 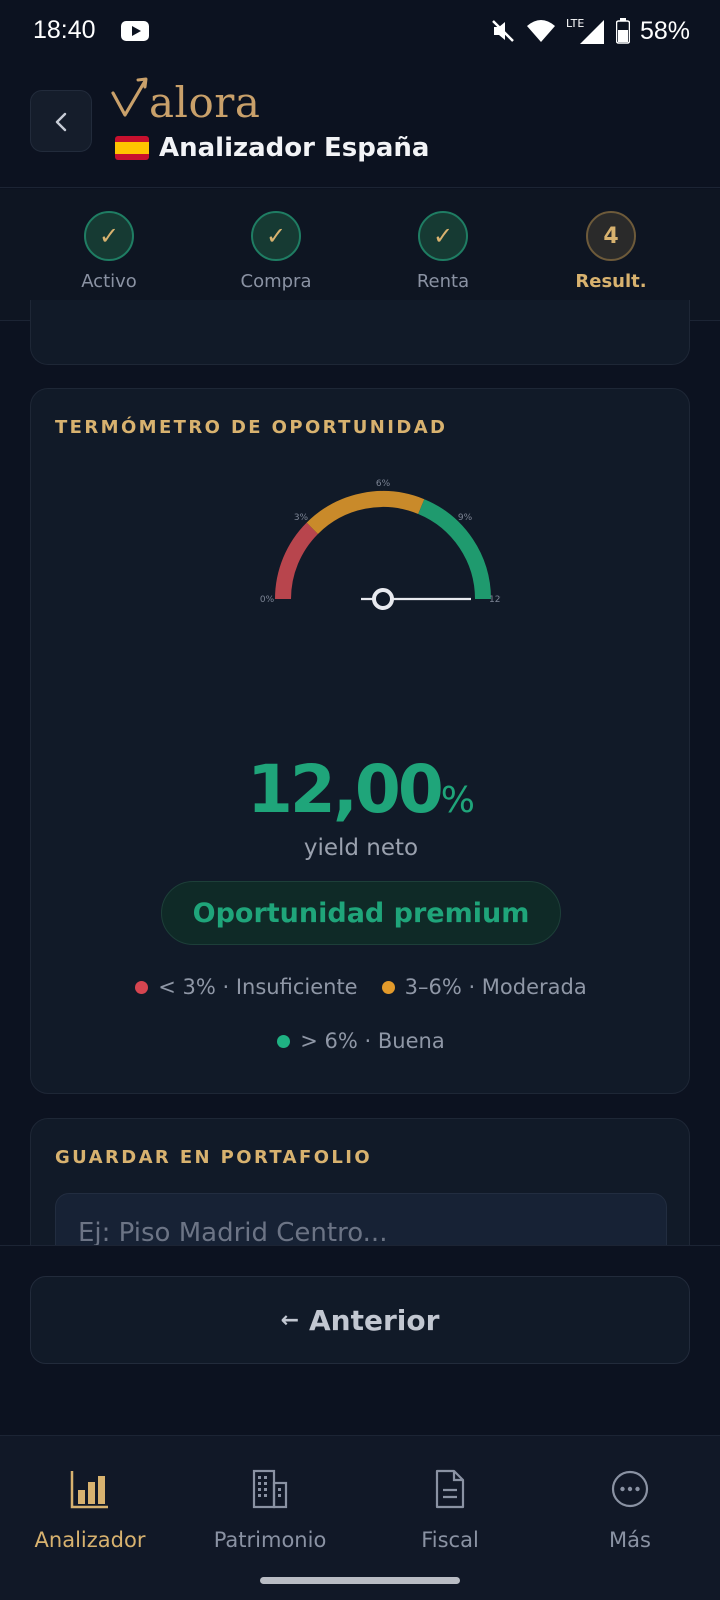 I want to click on nav-label: Más, so click(x=630, y=1540).